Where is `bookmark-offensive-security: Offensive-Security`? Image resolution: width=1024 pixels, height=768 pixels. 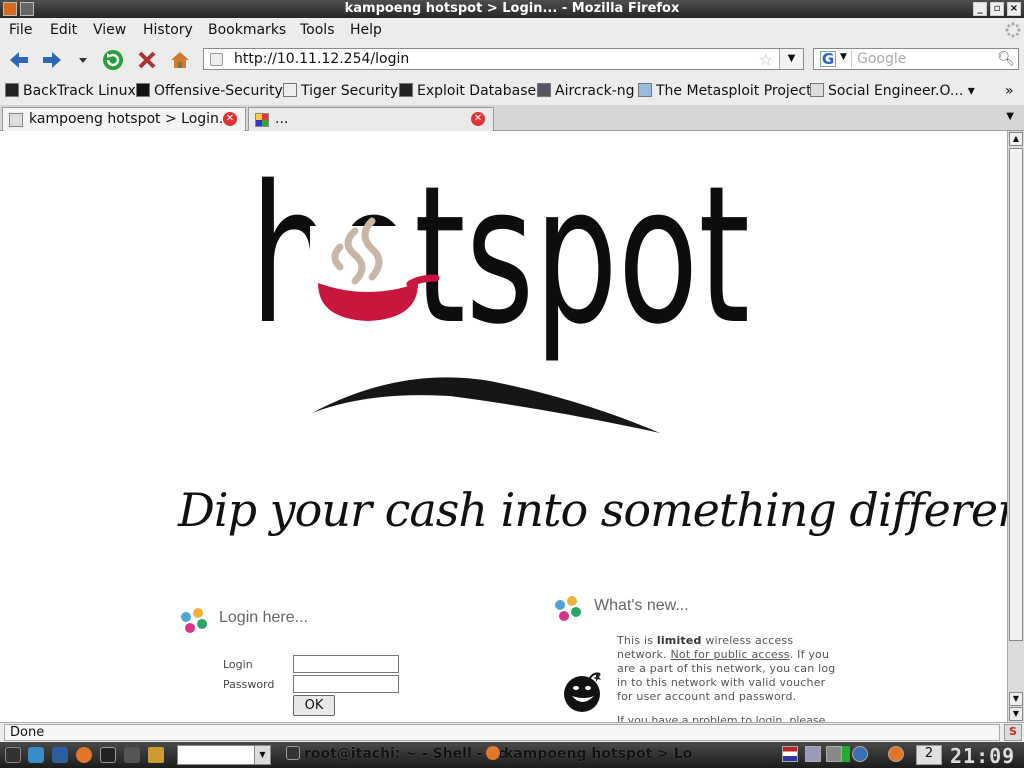 bookmark-offensive-security: Offensive-Security is located at coordinates (209, 91).